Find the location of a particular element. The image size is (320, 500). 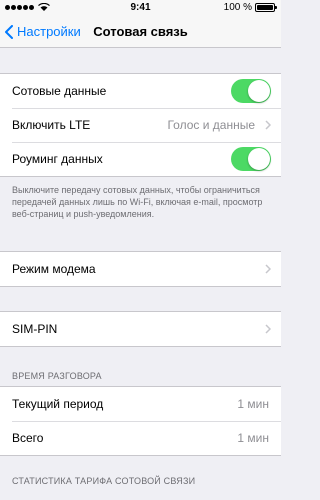

enable-lte-value: Голос и данные is located at coordinates (211, 125).